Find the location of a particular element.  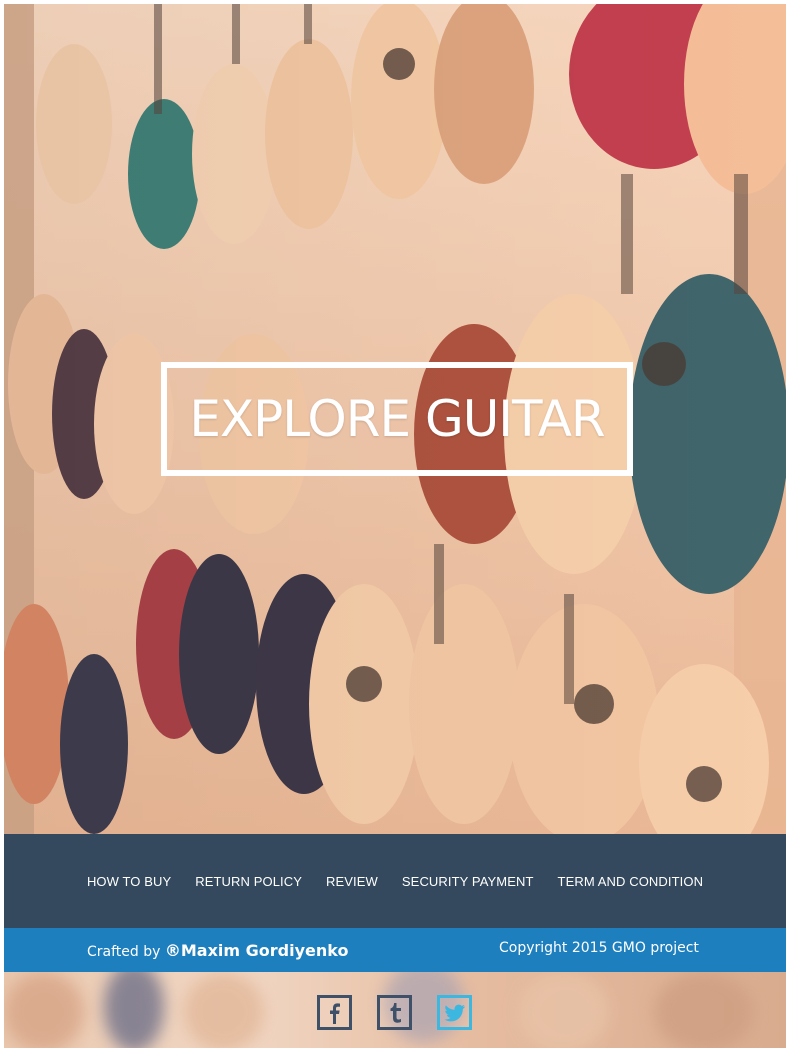

copyright-text: Copyright 2015 GMO project is located at coordinates (599, 948).